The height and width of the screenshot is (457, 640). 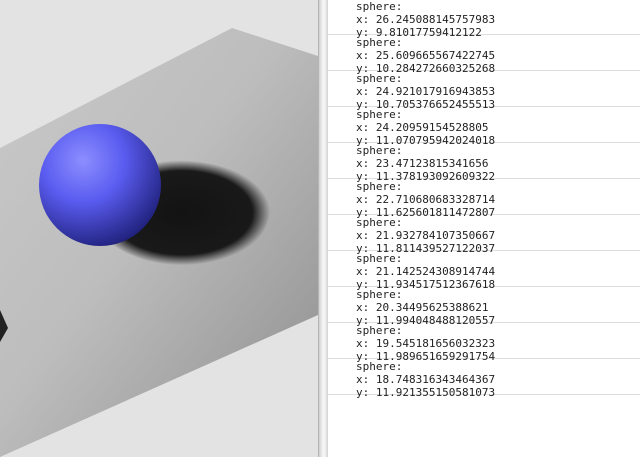 What do you see at coordinates (426, 55) in the screenshot?
I see `log-x-value: x: 25.609665567422745` at bounding box center [426, 55].